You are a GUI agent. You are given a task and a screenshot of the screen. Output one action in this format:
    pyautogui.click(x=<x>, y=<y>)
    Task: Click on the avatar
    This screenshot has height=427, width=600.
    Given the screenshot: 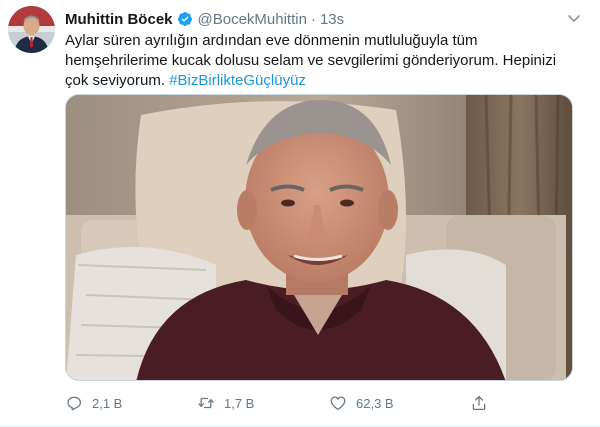 What is the action you would take?
    pyautogui.click(x=31, y=29)
    